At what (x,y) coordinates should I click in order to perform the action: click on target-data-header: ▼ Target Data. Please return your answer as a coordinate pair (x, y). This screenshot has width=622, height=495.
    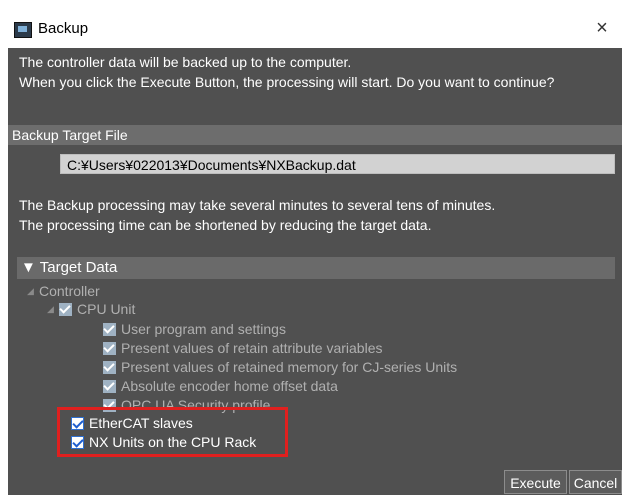
    Looking at the image, I should click on (316, 268).